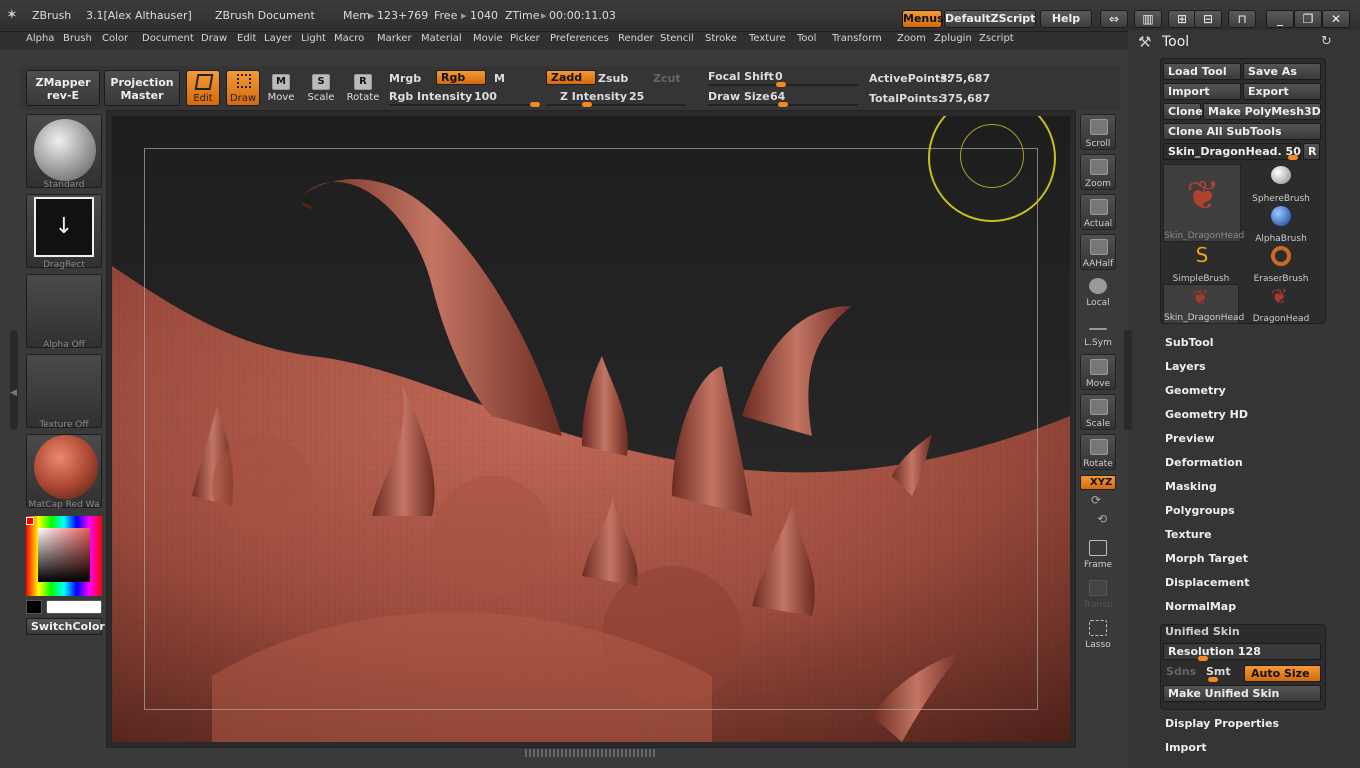 The image size is (1360, 768). What do you see at coordinates (1262, 111) in the screenshot?
I see `make-polymesh-button: Make PolyMesh3D` at bounding box center [1262, 111].